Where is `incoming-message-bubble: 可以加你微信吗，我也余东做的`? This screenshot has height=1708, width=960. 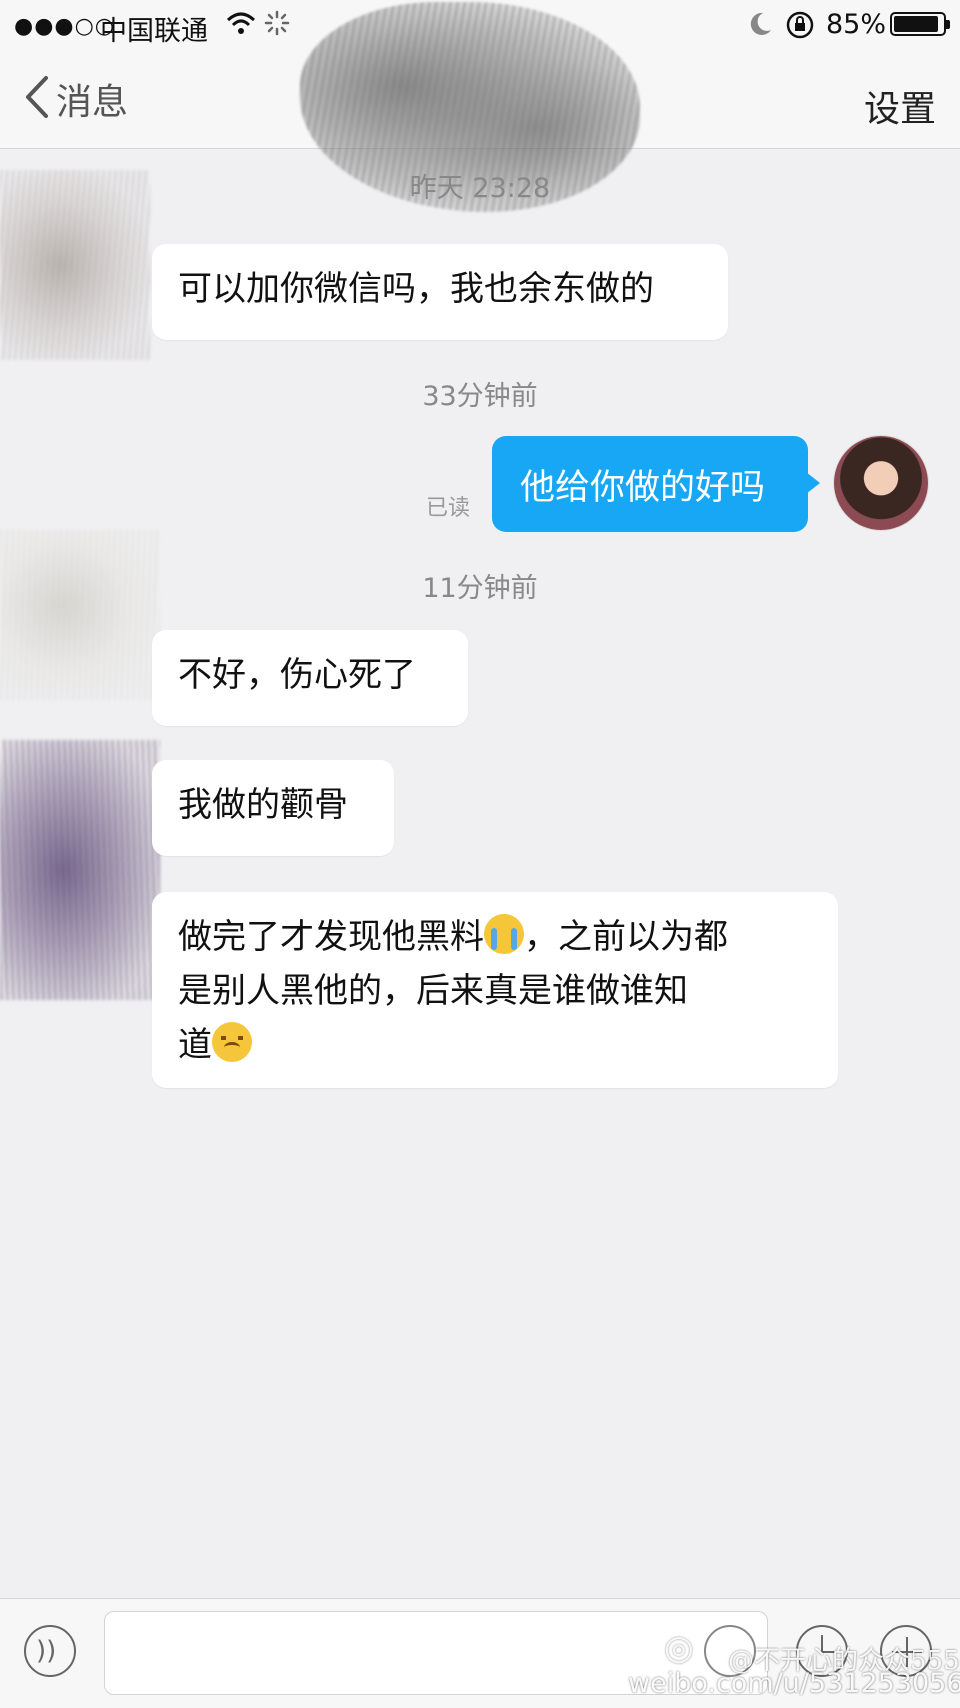 incoming-message-bubble: 可以加你微信吗，我也余东做的 is located at coordinates (440, 292).